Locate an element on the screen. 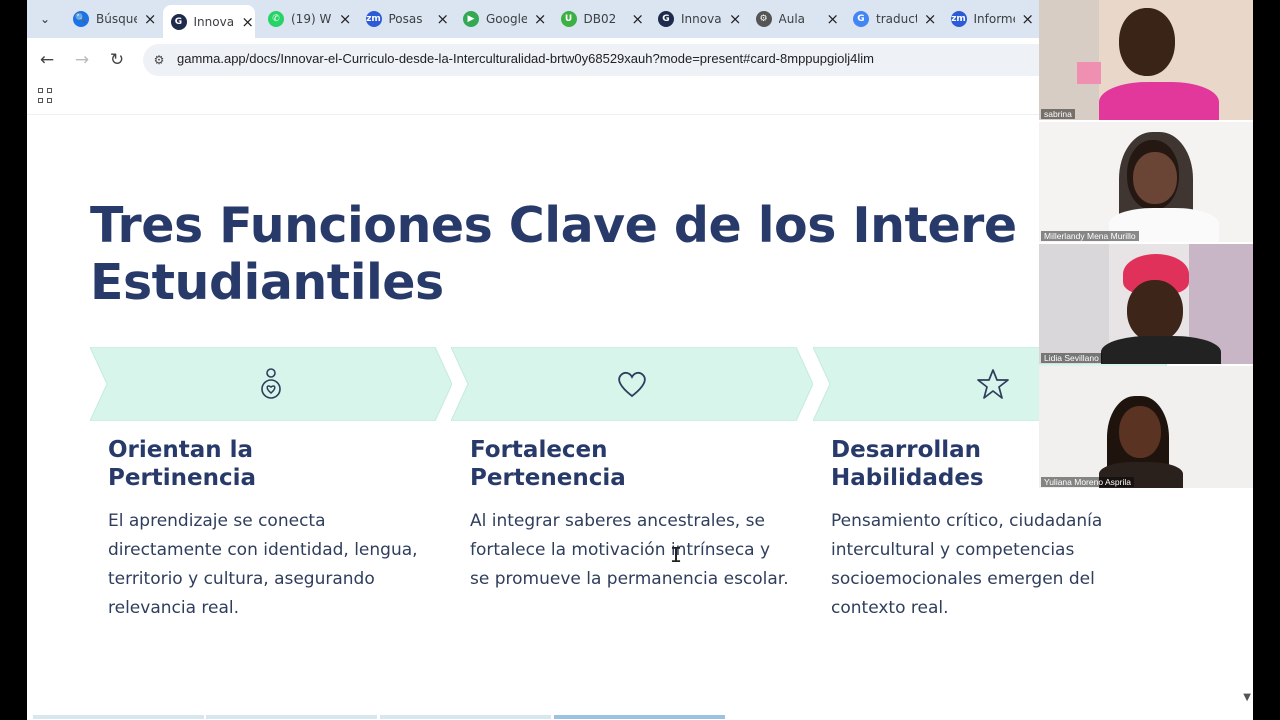 Image resolution: width=1280 pixels, height=720 pixels. heart-icon is located at coordinates (632, 384).